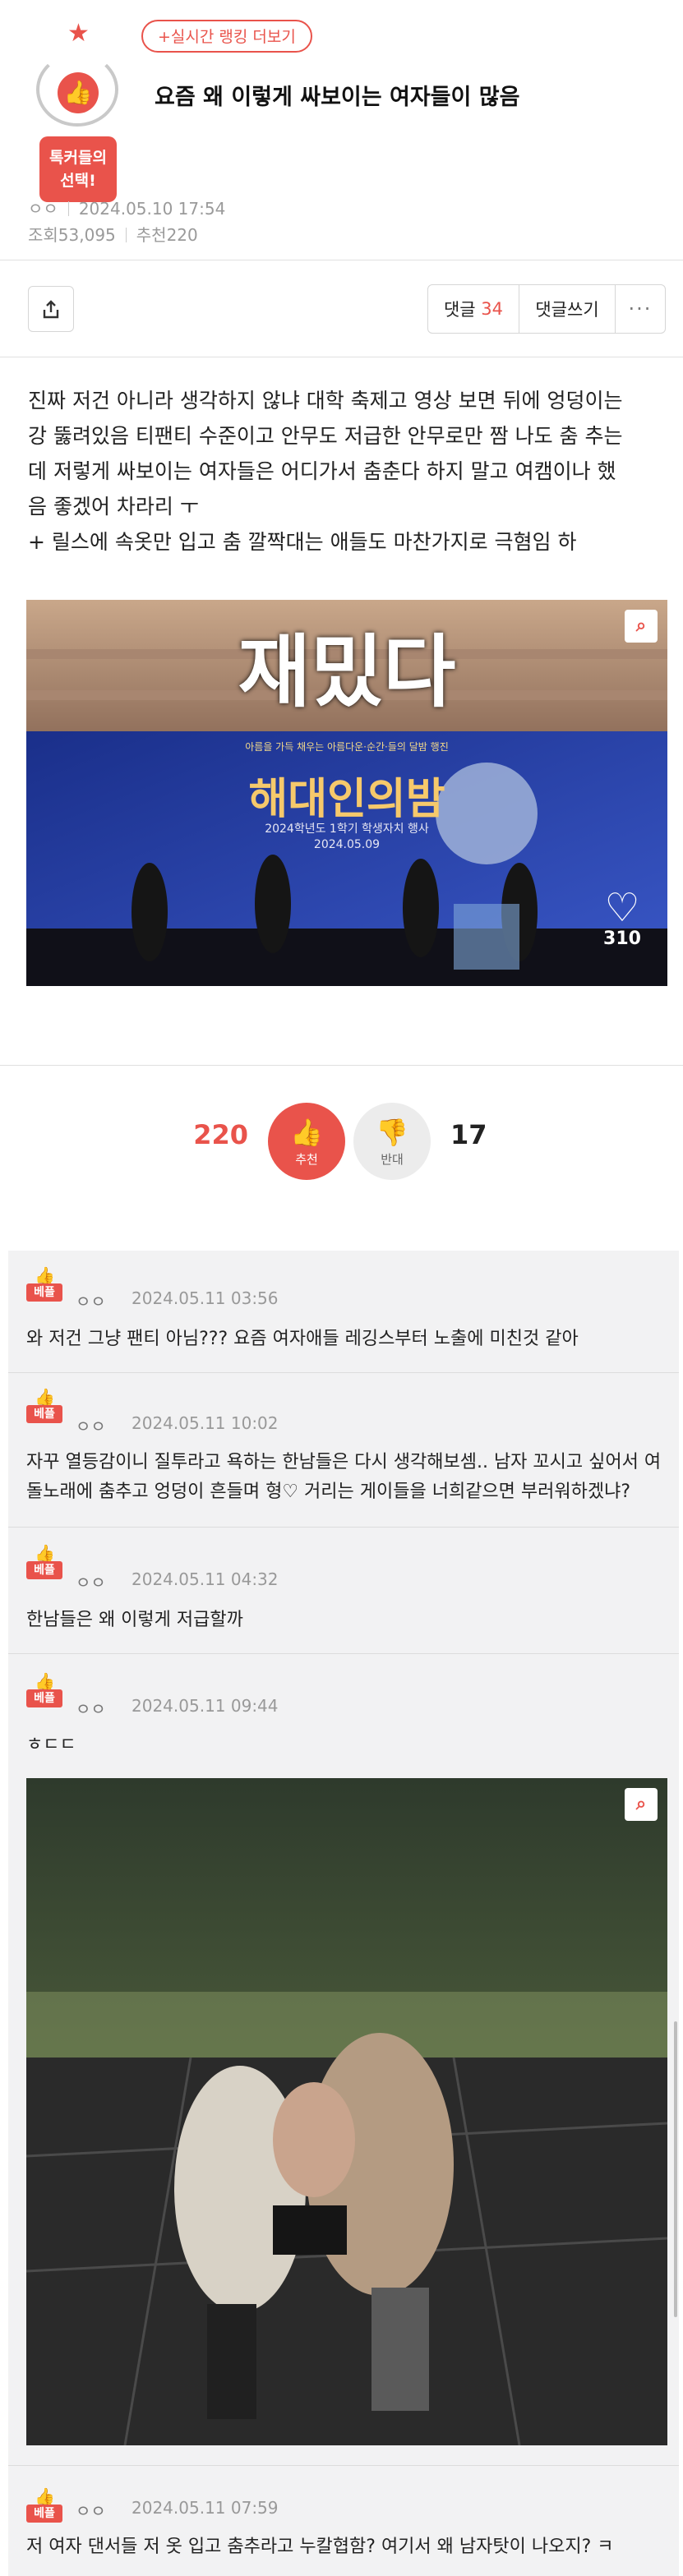  What do you see at coordinates (468, 1134) in the screenshot?
I see `downvote-count: 17` at bounding box center [468, 1134].